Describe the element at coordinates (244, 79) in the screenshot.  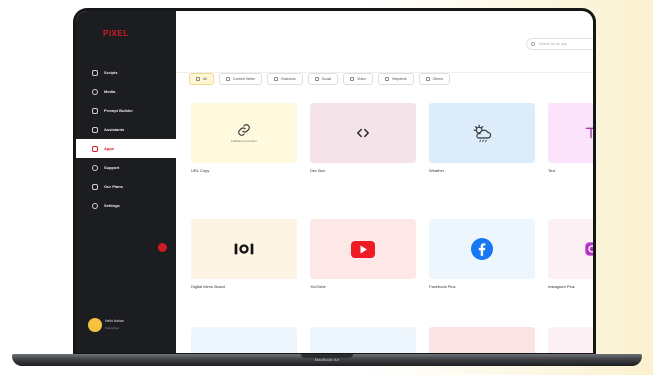
I see `filter-label: Content Writer` at that location.